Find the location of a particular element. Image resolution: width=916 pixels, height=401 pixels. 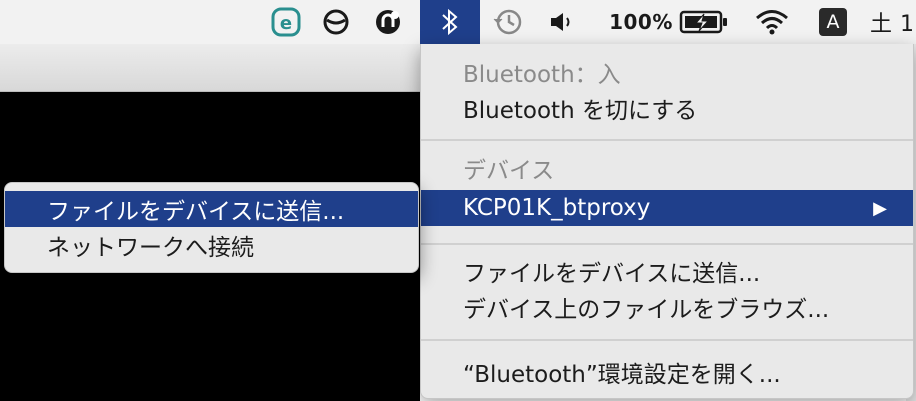

battery-percent: 100% is located at coordinates (641, 22).